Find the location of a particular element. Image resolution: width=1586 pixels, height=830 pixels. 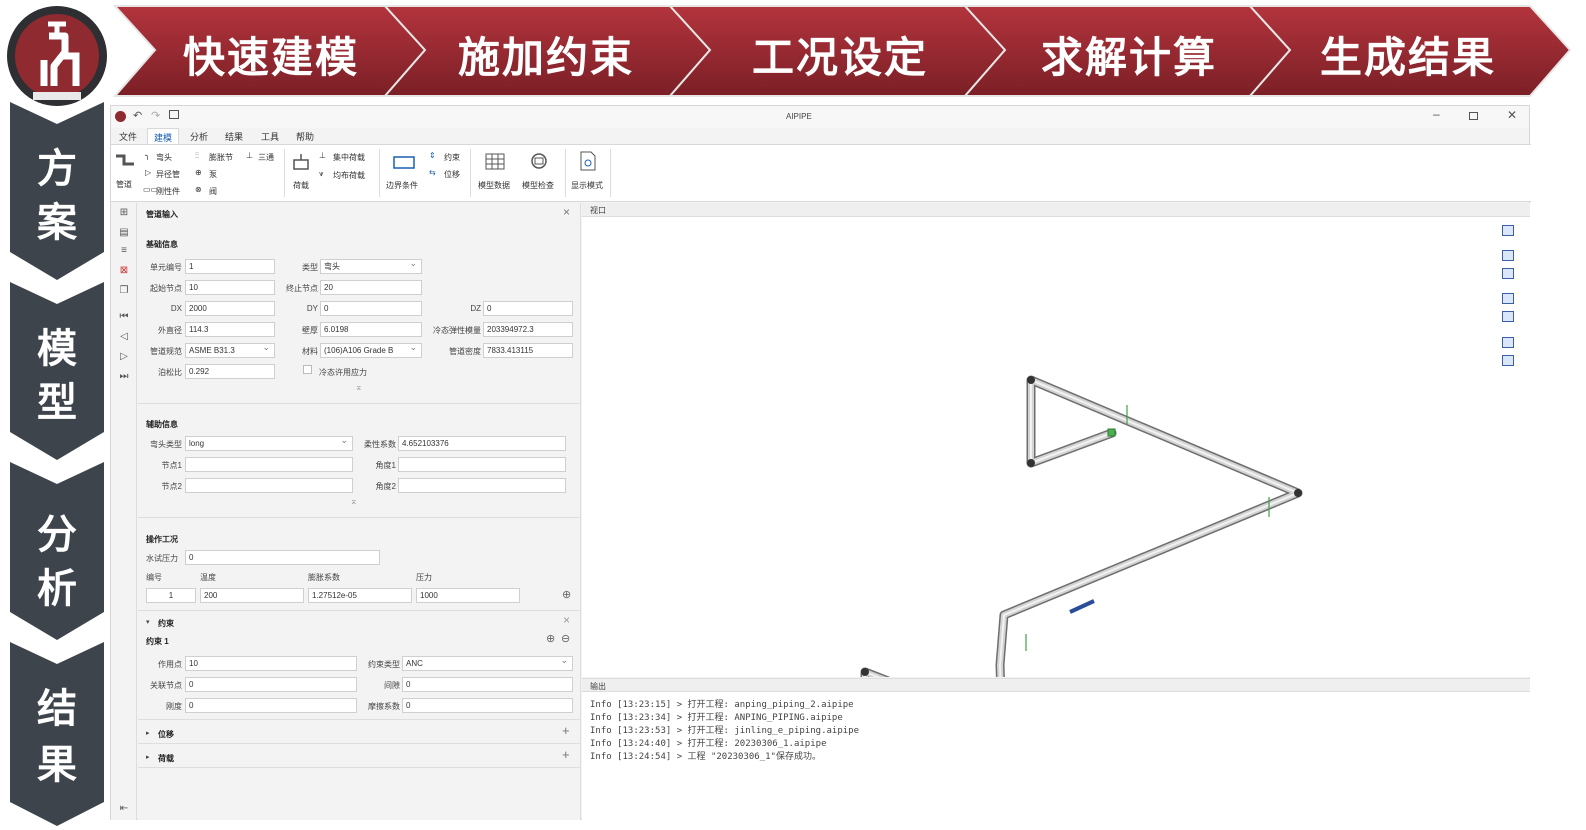

minimize-button: – is located at coordinates (1436, 114).